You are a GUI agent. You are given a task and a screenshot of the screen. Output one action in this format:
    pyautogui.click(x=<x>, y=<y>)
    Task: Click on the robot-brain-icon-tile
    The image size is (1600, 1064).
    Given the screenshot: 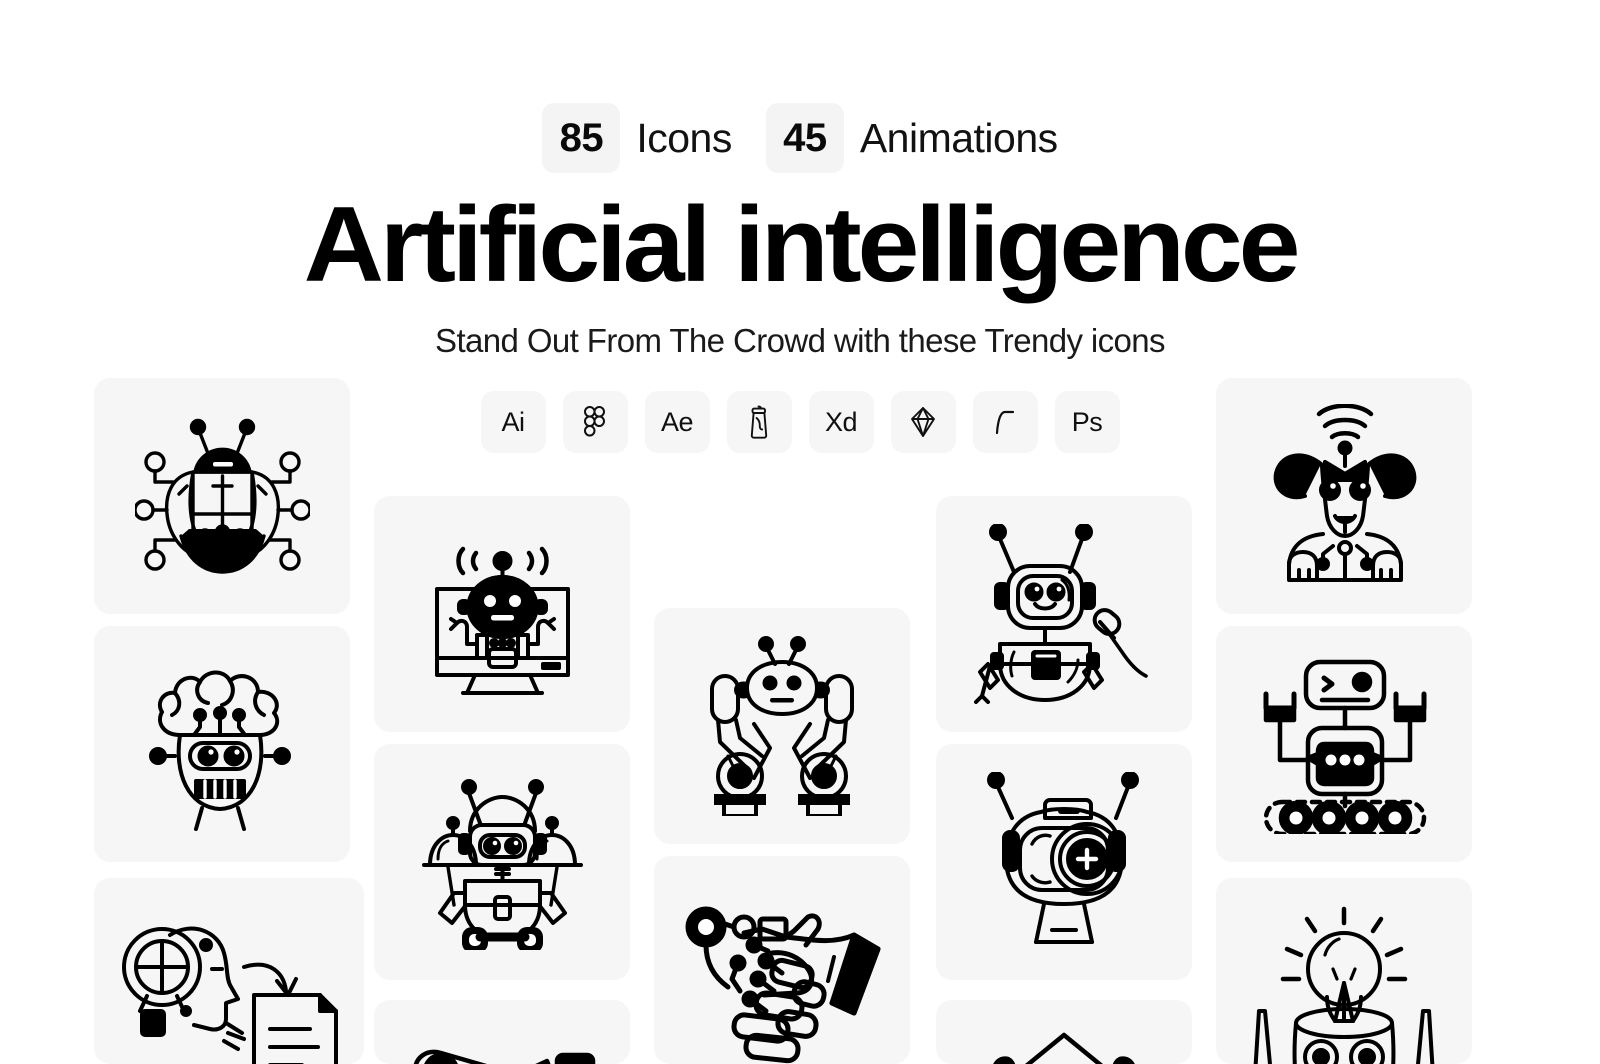 What is the action you would take?
    pyautogui.click(x=222, y=744)
    